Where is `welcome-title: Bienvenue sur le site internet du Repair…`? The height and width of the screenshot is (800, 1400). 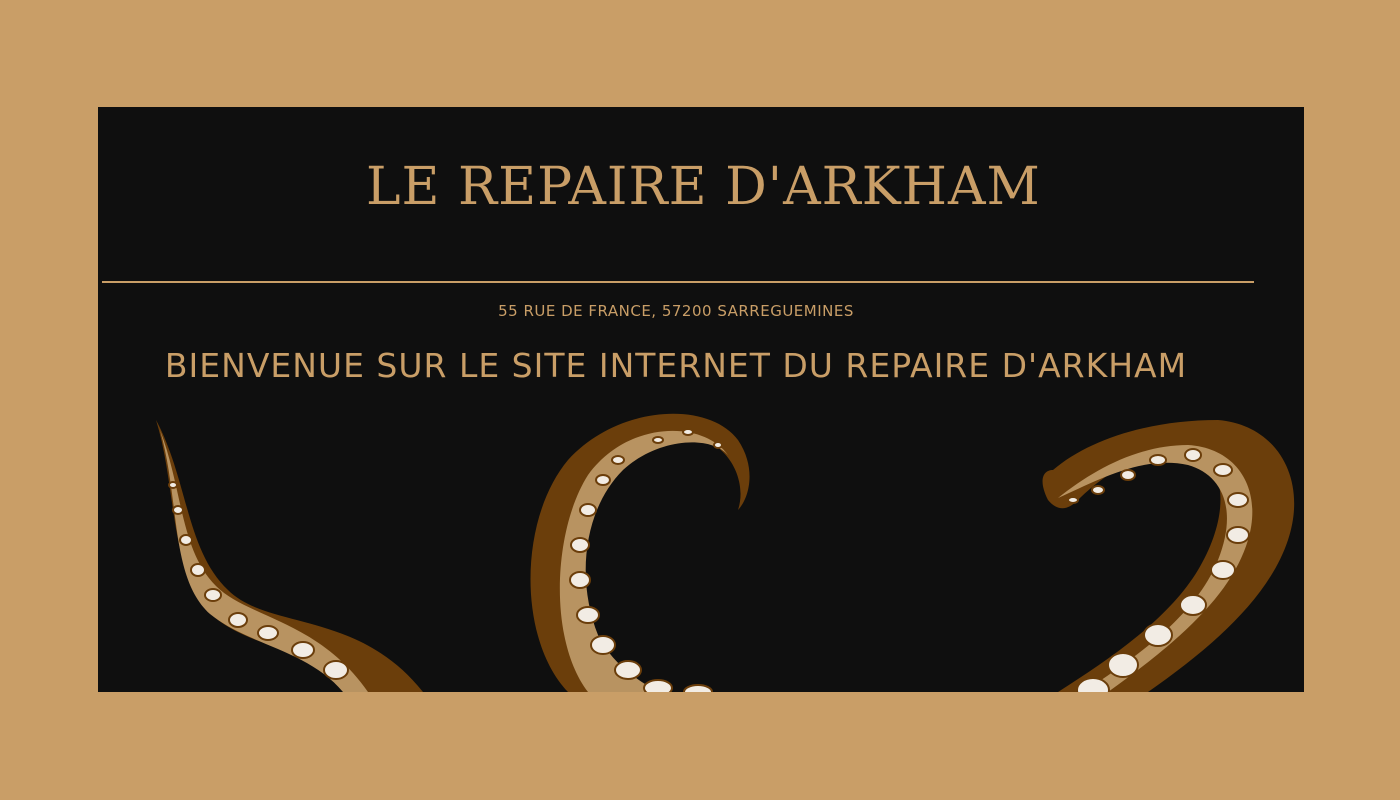 welcome-title: Bienvenue sur le site internet du Repair… is located at coordinates (676, 365).